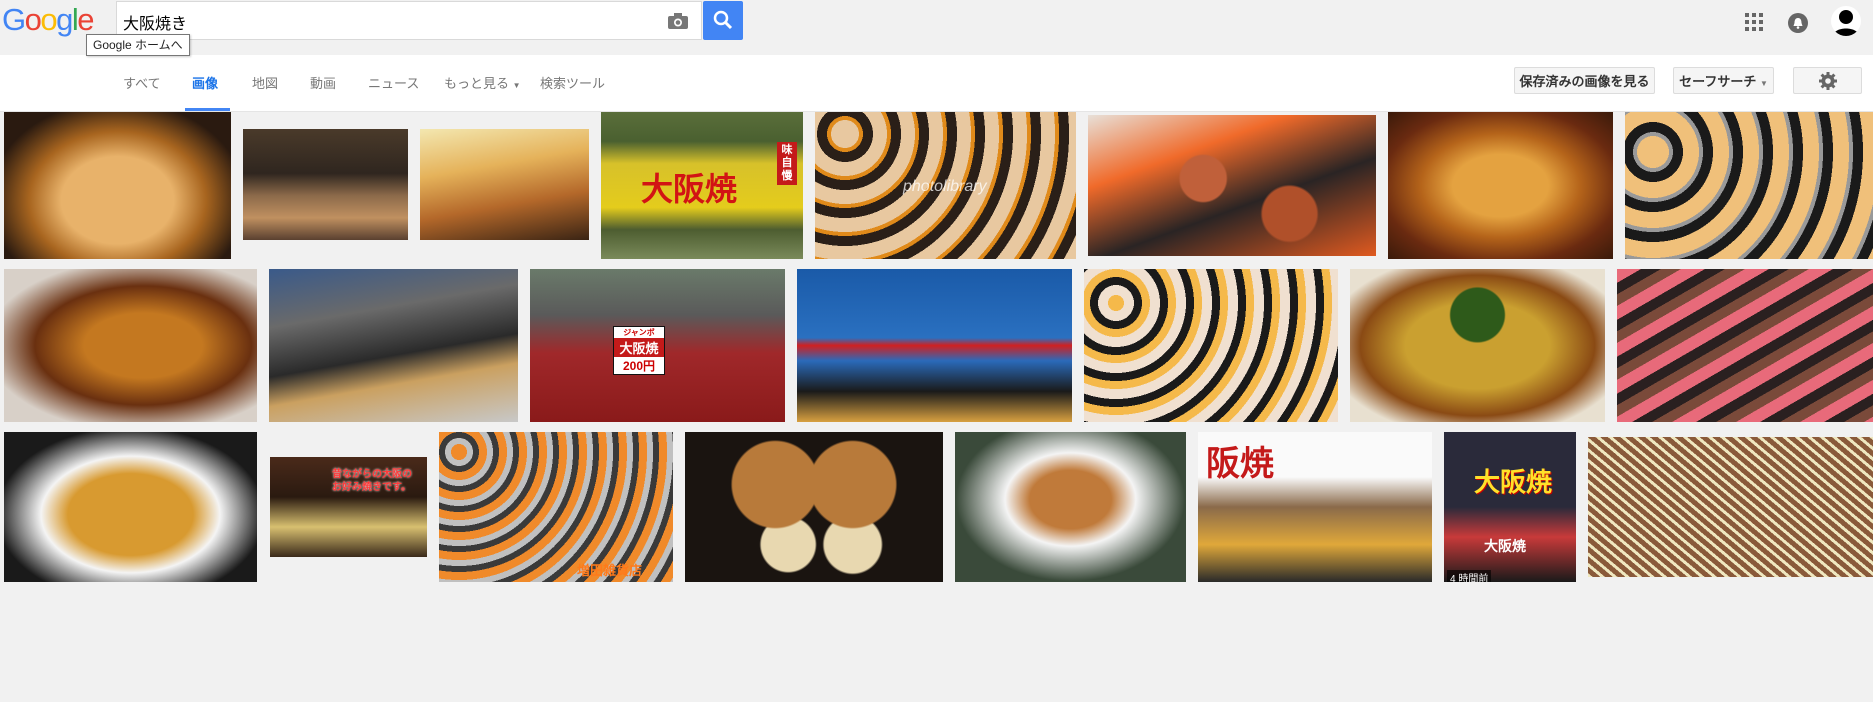 Image resolution: width=1873 pixels, height=702 pixels. Describe the element at coordinates (371, 487) in the screenshot. I see `caption-text: お好み焼きです。` at that location.